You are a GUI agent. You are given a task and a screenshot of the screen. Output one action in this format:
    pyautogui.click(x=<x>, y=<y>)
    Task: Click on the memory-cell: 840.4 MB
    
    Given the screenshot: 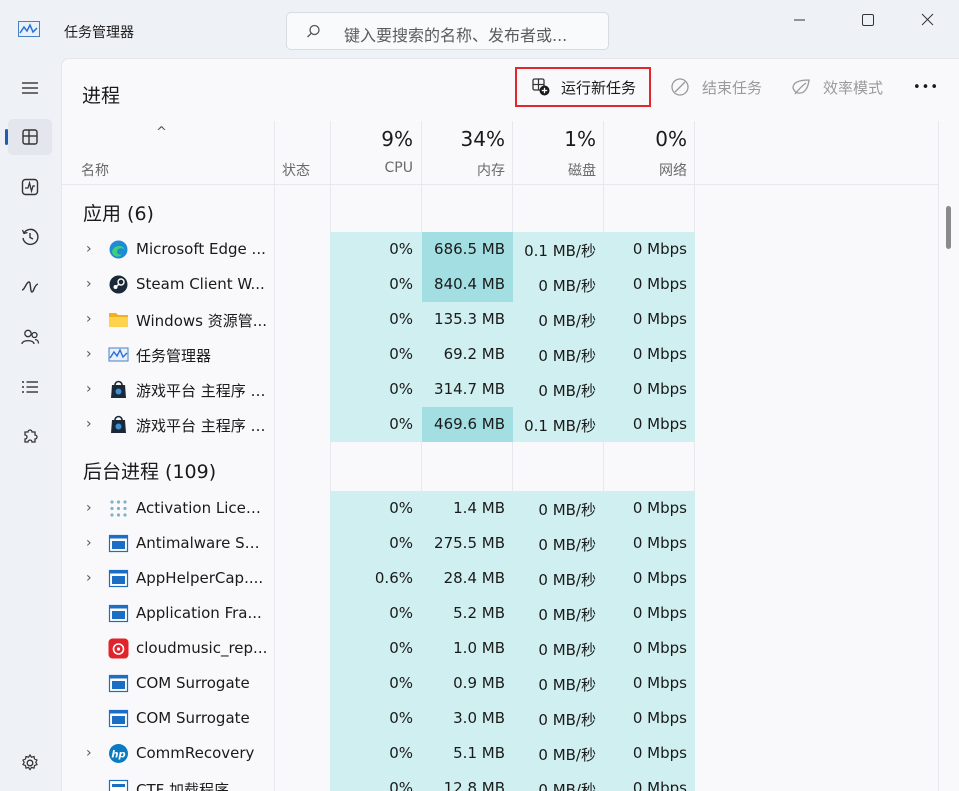 What is the action you would take?
    pyautogui.click(x=467, y=284)
    